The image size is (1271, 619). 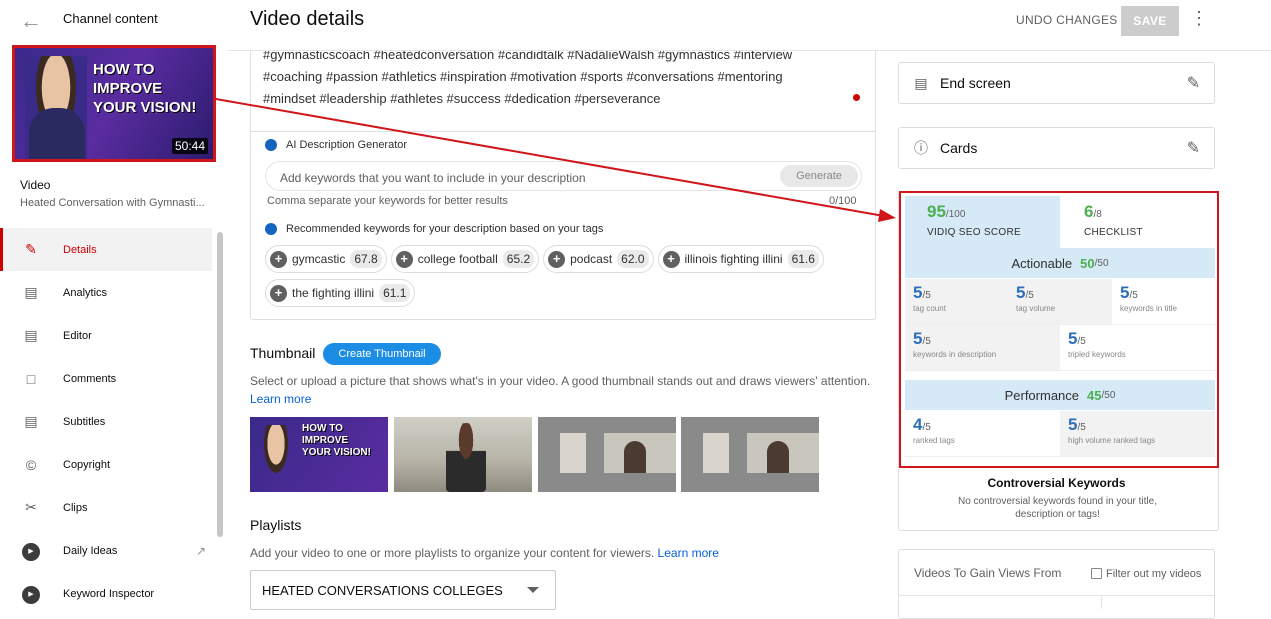 I want to click on presenter-face, so click(x=276, y=458).